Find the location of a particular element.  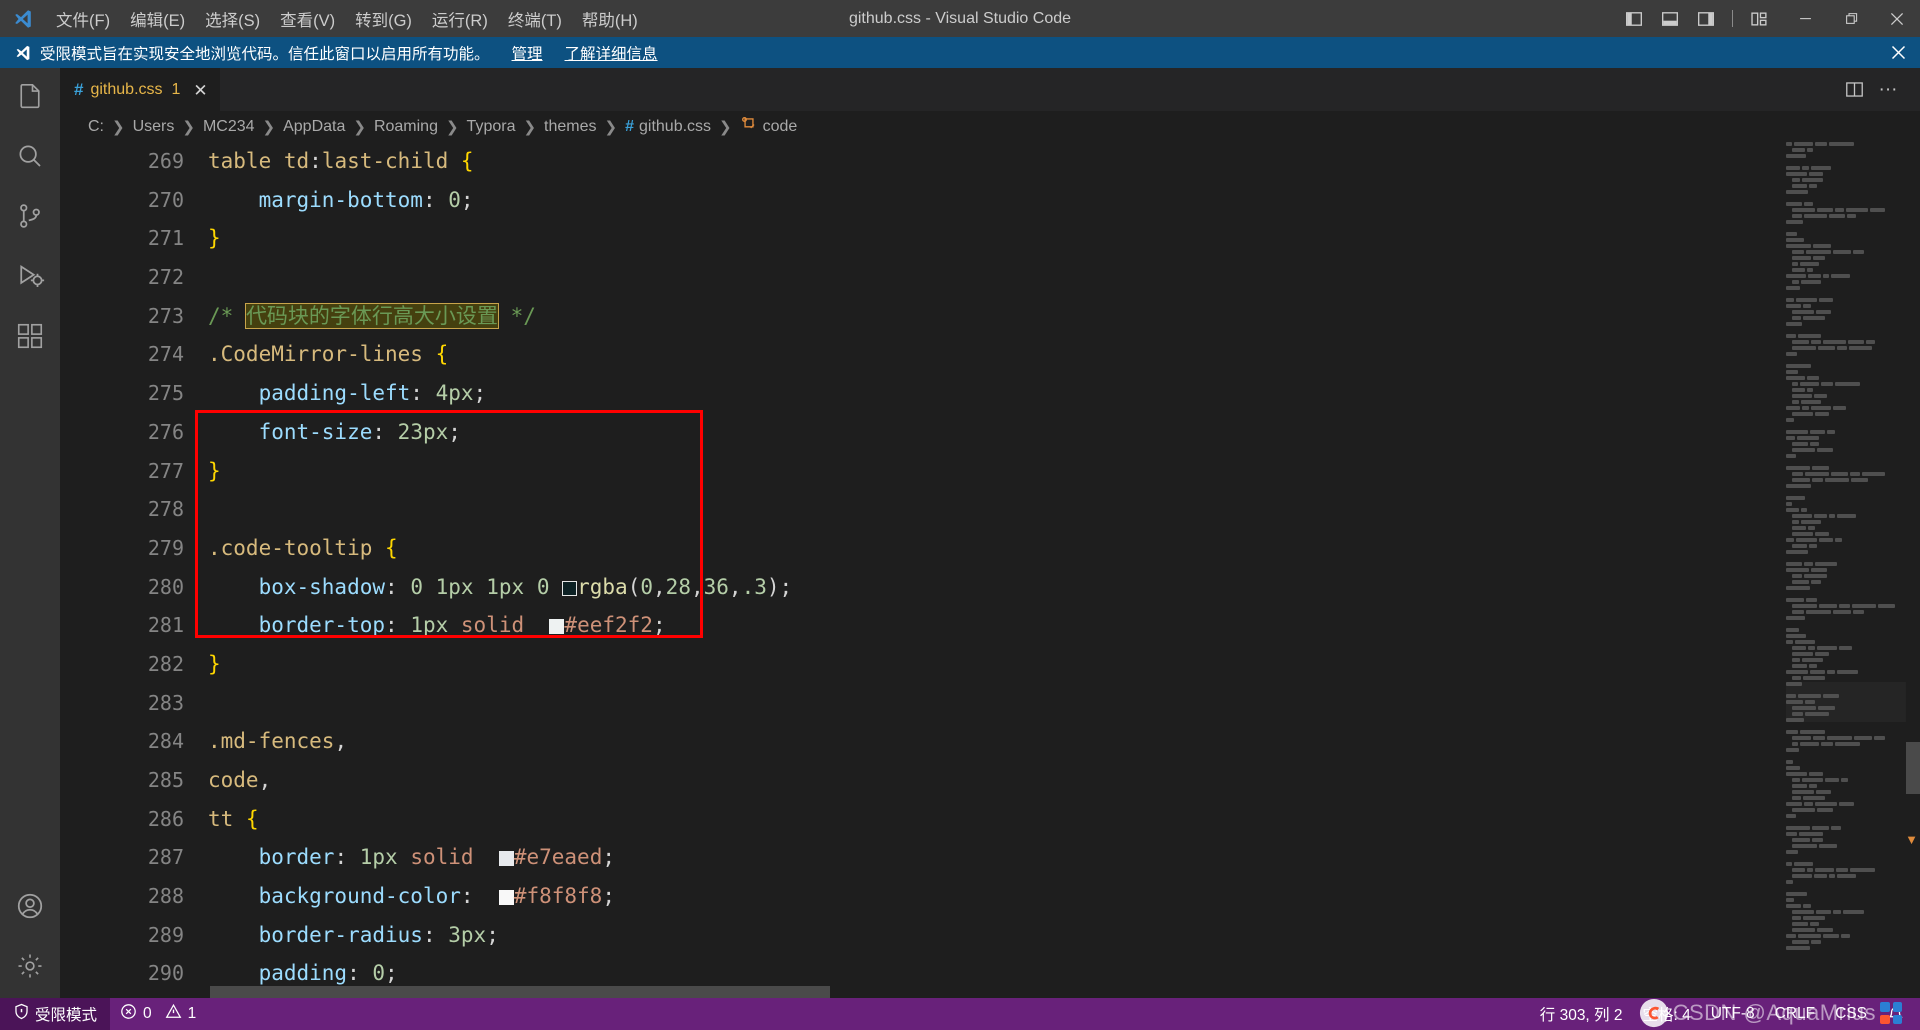

status-notifications-bell-icon is located at coordinates (1895, 1014).